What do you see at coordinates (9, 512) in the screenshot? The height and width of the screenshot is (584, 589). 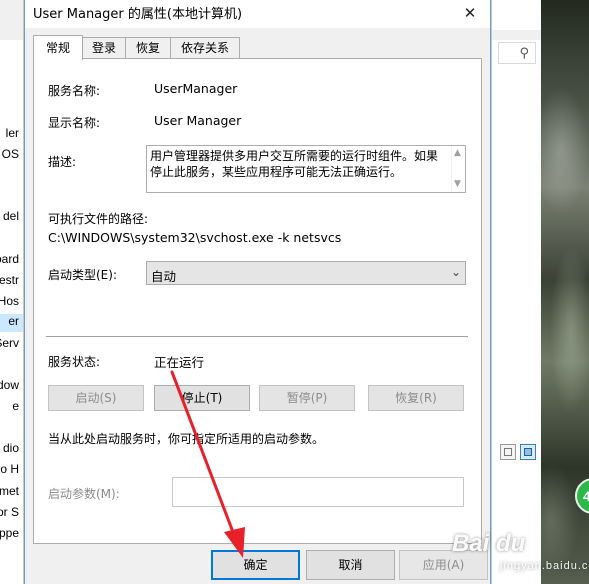 I see `service-row: lor S` at bounding box center [9, 512].